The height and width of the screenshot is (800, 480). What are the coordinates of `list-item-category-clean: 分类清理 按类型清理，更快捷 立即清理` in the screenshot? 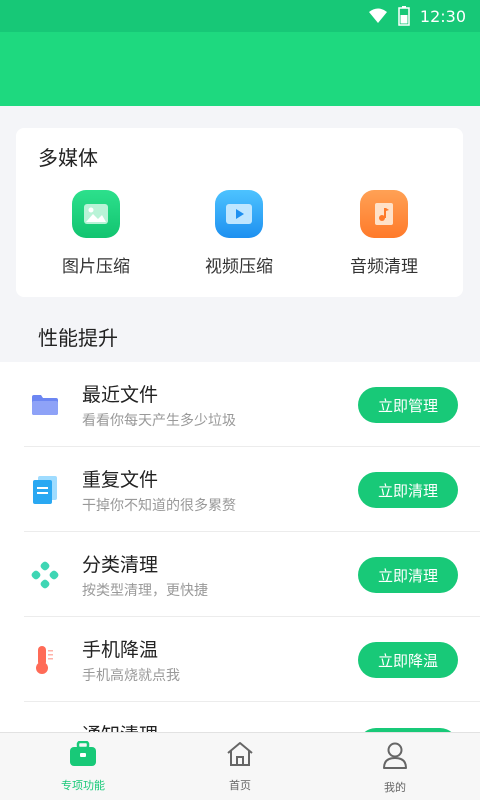 It's located at (252, 574).